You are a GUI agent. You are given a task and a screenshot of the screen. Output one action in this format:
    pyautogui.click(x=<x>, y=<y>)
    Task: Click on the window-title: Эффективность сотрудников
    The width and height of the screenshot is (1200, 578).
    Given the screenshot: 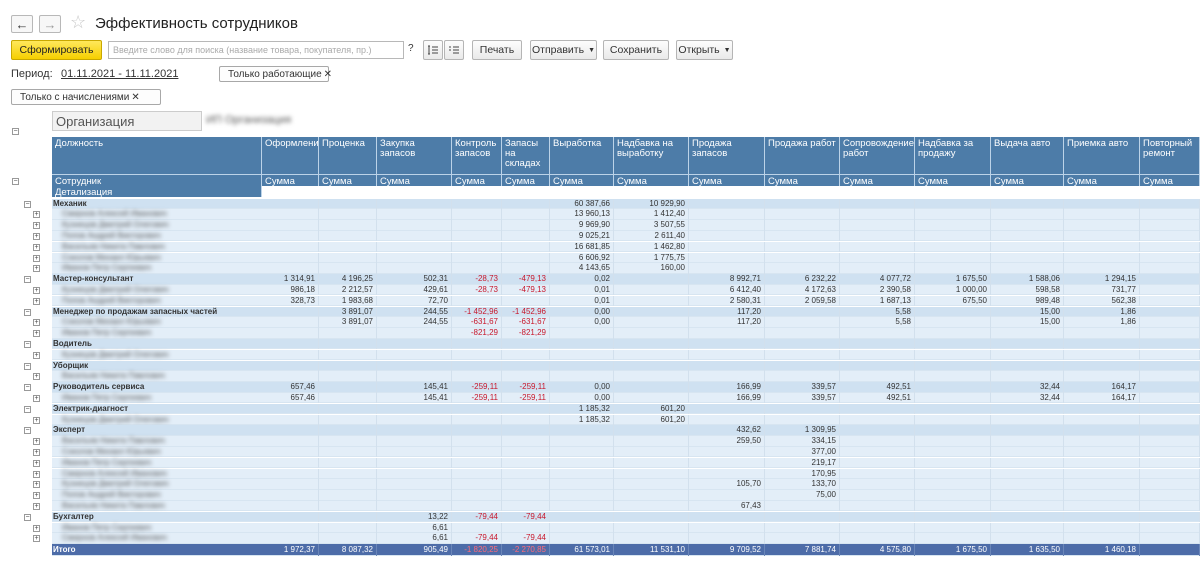 What is the action you would take?
    pyautogui.click(x=196, y=23)
    